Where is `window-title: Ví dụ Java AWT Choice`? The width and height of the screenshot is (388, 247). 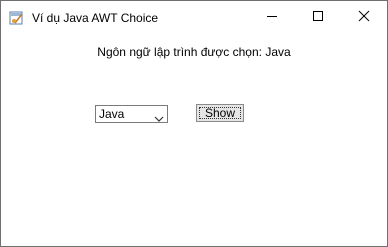 window-title: Ví dụ Java AWT Choice is located at coordinates (95, 18).